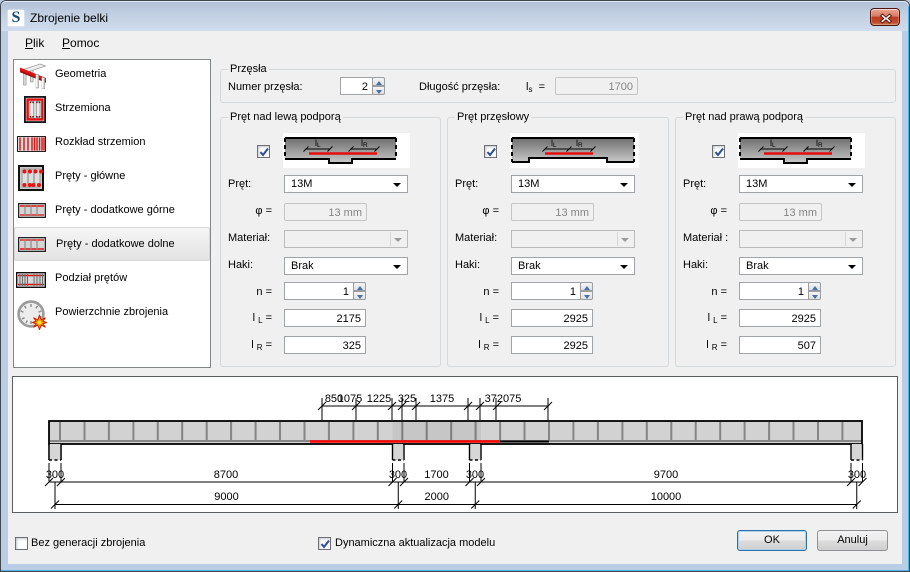 The image size is (910, 572). Describe the element at coordinates (379, 399) in the screenshot. I see `svg-text: 1225` at that location.